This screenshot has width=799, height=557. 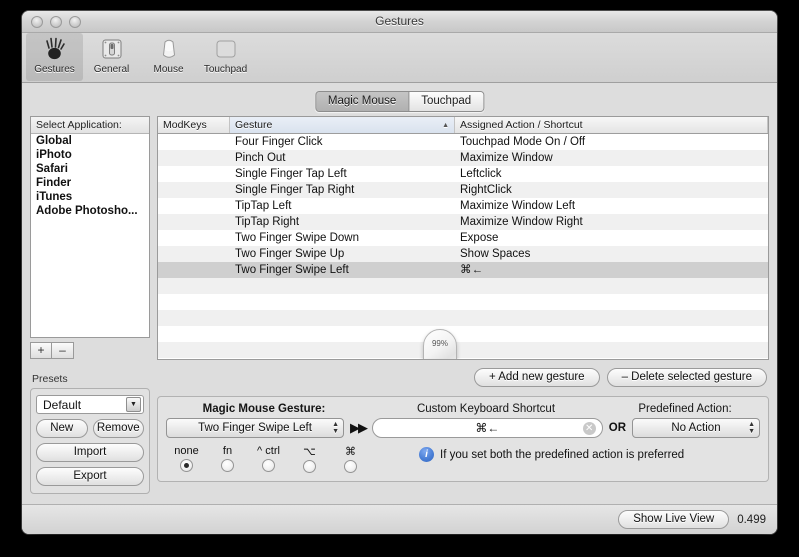 What do you see at coordinates (463, 158) in the screenshot?
I see `table-row: Pinch Out Maximize Window` at bounding box center [463, 158].